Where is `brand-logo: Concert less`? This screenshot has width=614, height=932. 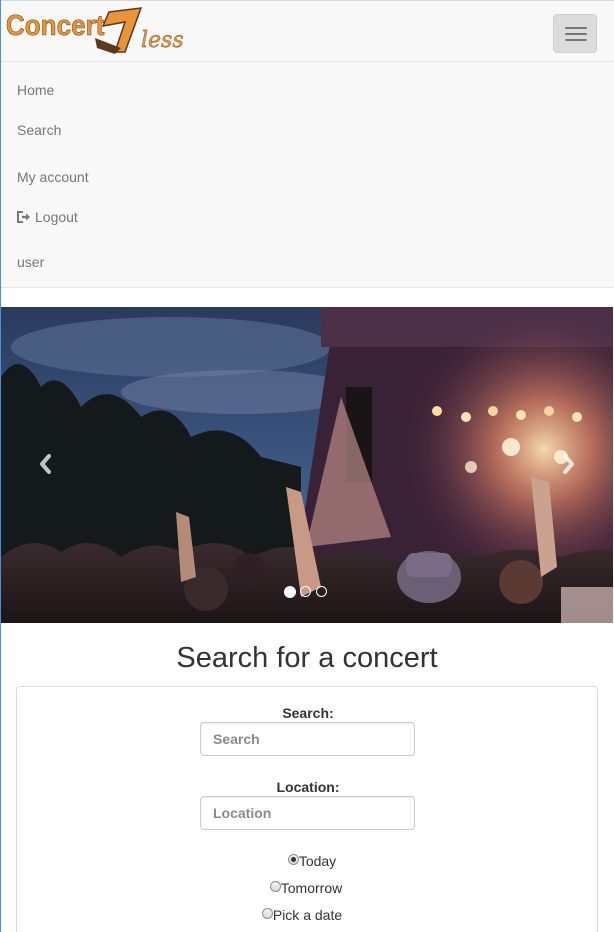
brand-logo: Concert less is located at coordinates (100, 30).